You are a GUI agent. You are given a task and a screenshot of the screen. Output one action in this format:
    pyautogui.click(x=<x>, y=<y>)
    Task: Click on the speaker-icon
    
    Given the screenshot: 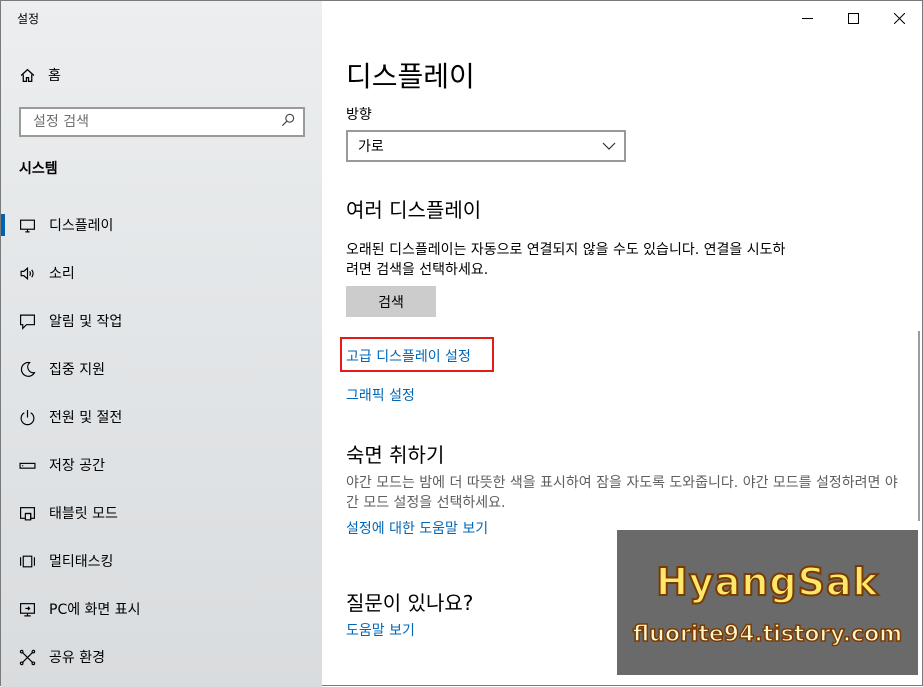 What is the action you would take?
    pyautogui.click(x=27, y=273)
    